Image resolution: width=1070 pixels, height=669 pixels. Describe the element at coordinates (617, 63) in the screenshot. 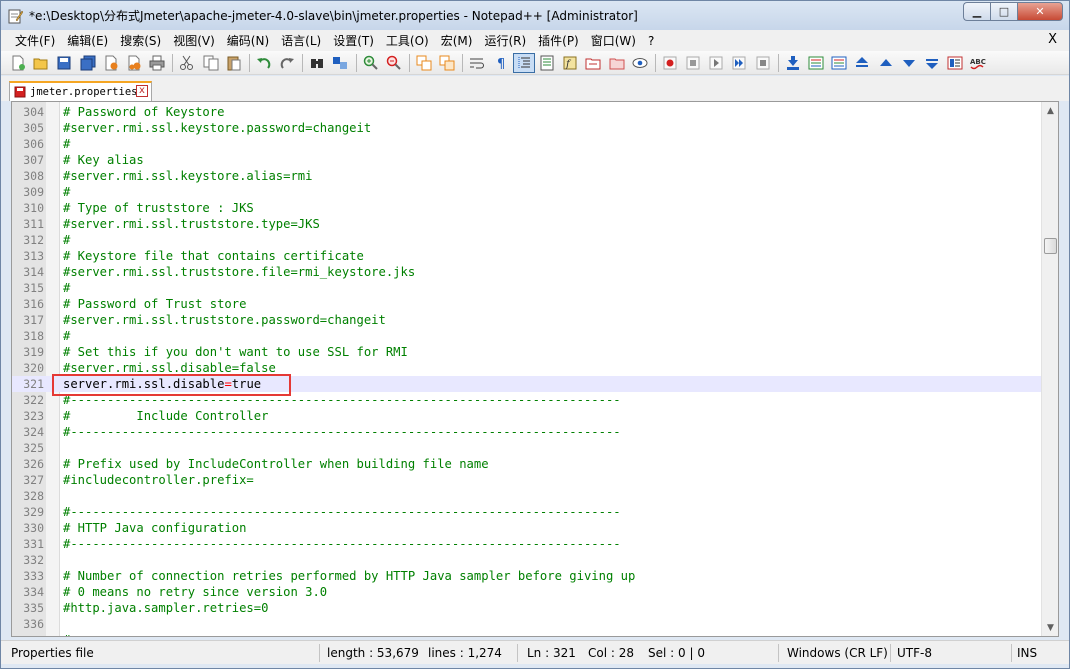

I see `monitoring-button` at that location.